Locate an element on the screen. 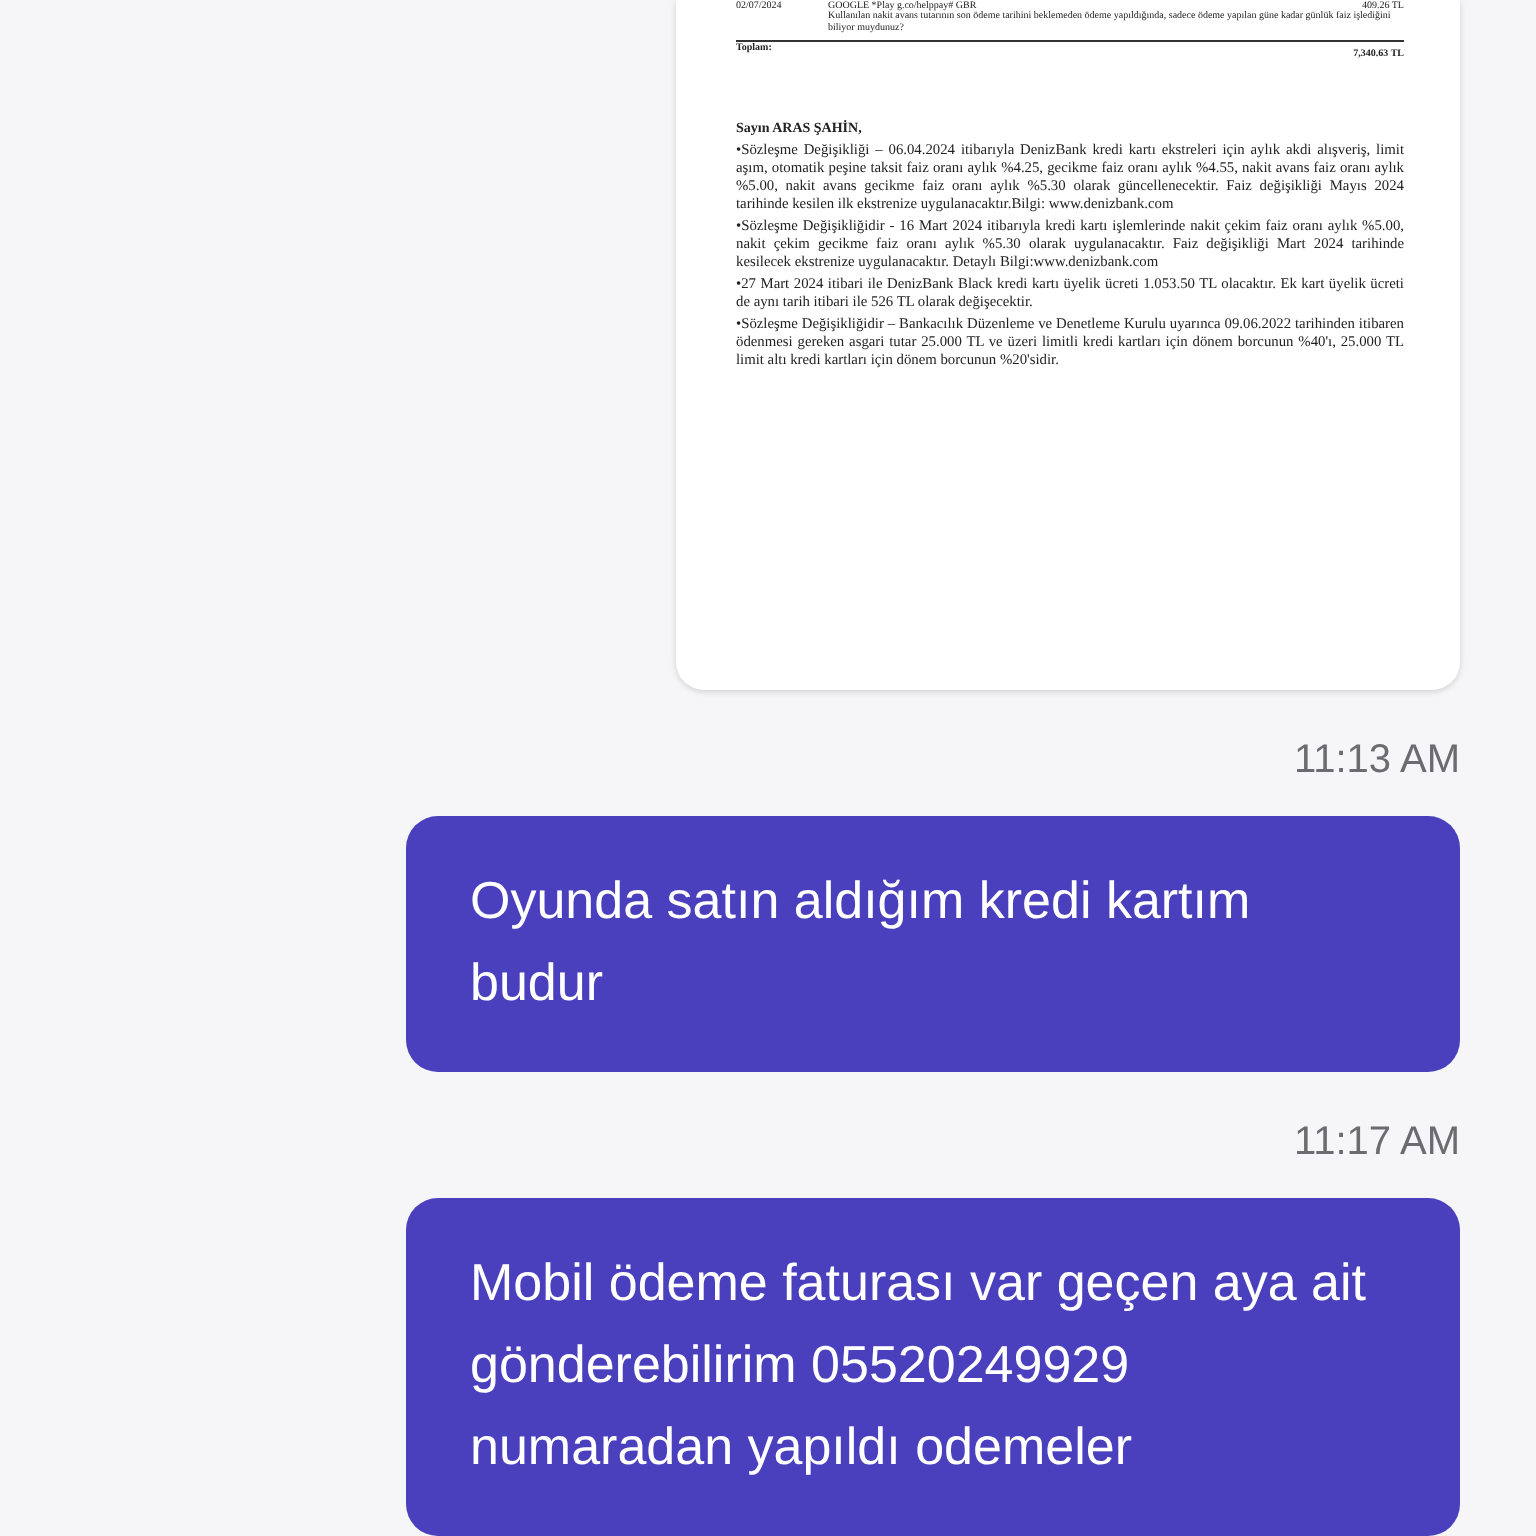 This screenshot has height=1536, width=1536. message-time: 11:17 AM is located at coordinates (1376, 1143).